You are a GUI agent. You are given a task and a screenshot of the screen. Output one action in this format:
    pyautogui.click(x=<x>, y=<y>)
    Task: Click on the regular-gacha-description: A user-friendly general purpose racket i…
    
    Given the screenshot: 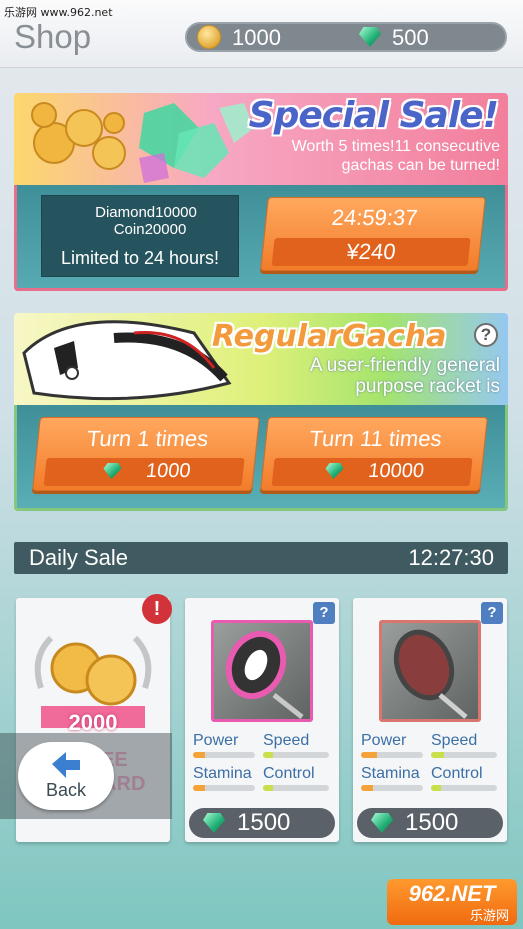 What is the action you would take?
    pyautogui.click(x=404, y=376)
    